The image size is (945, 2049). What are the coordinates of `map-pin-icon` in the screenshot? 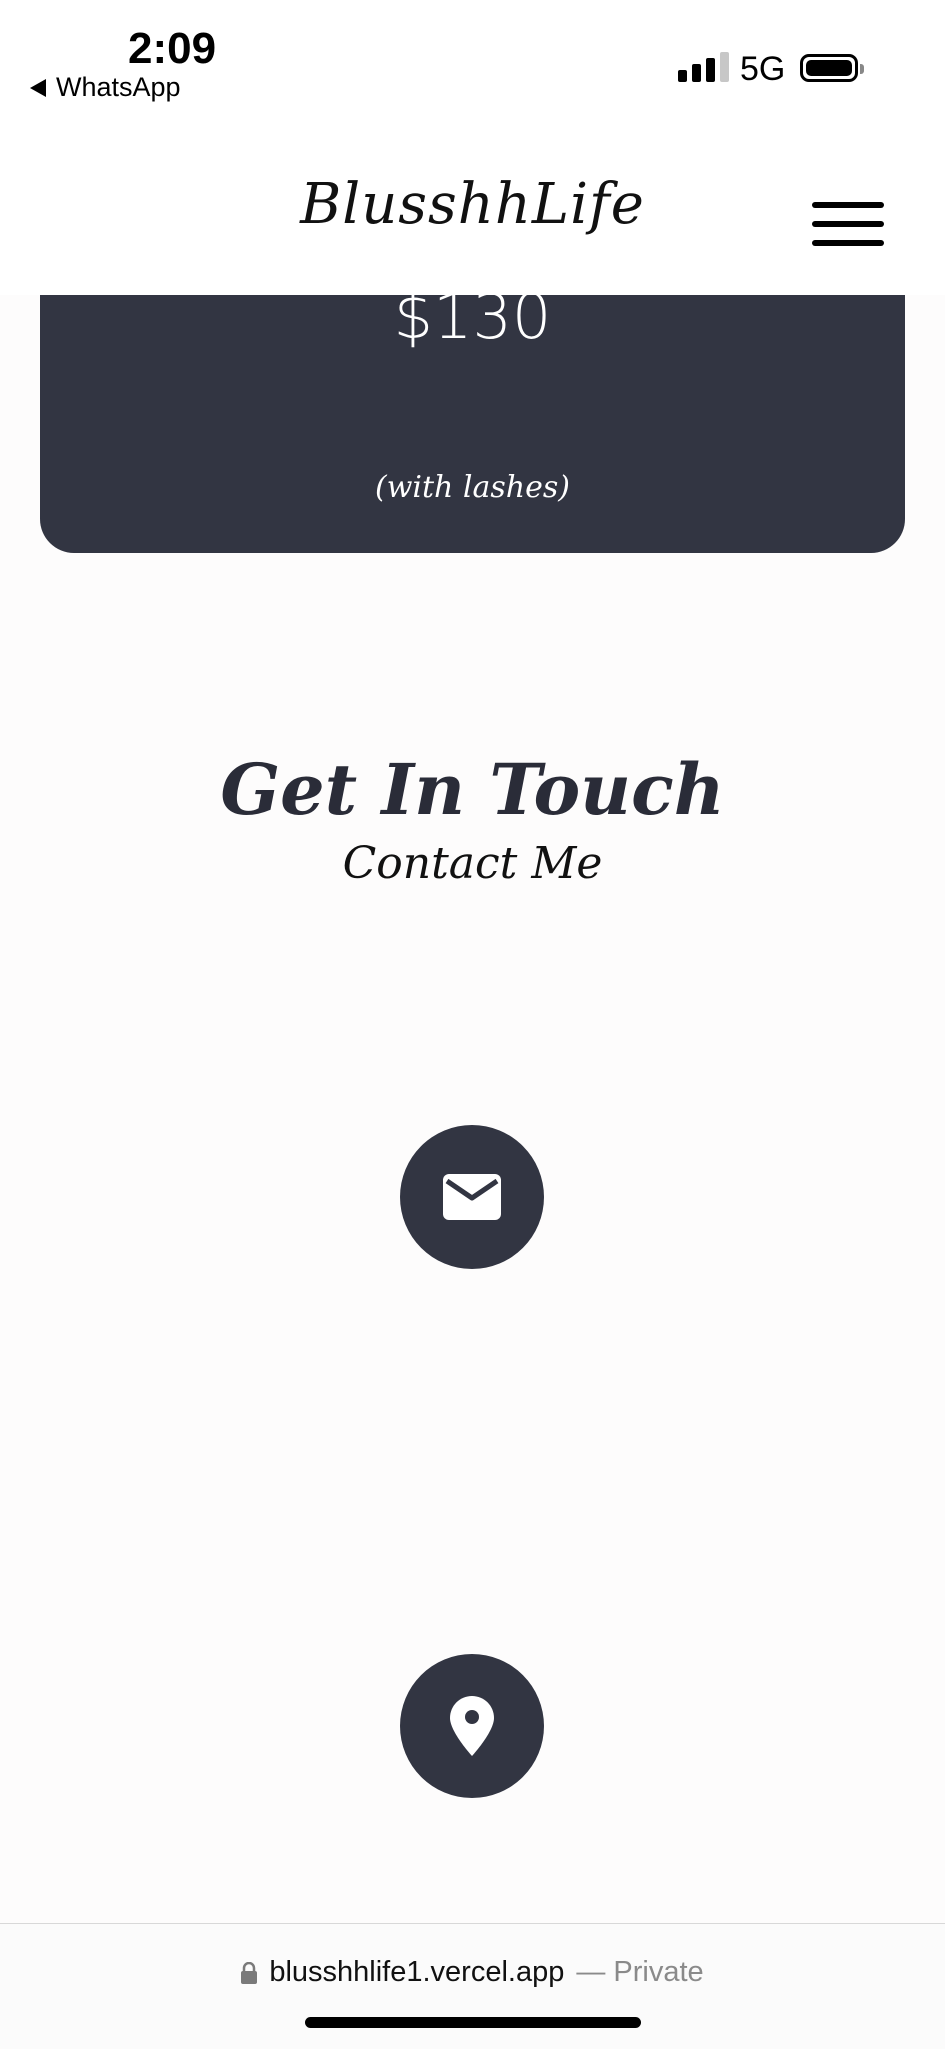 It's located at (472, 1726).